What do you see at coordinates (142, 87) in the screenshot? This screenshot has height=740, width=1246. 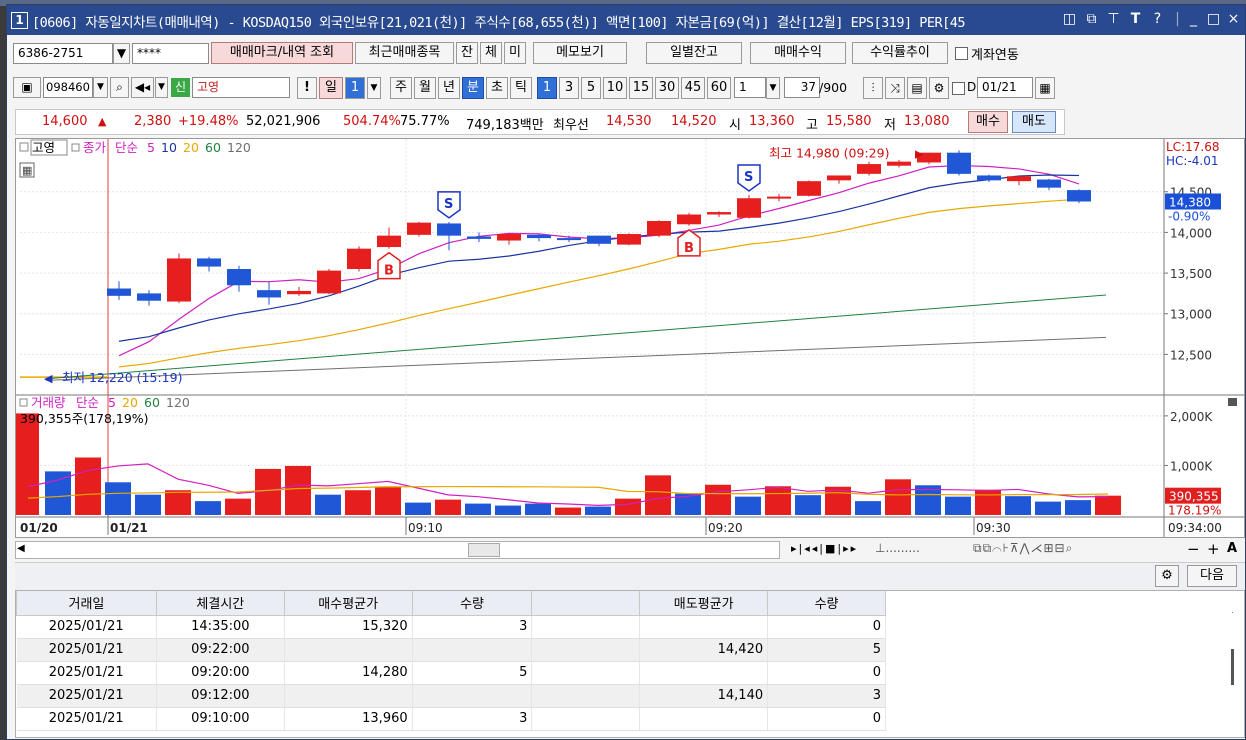 I see `sound-icon: ◀◂` at bounding box center [142, 87].